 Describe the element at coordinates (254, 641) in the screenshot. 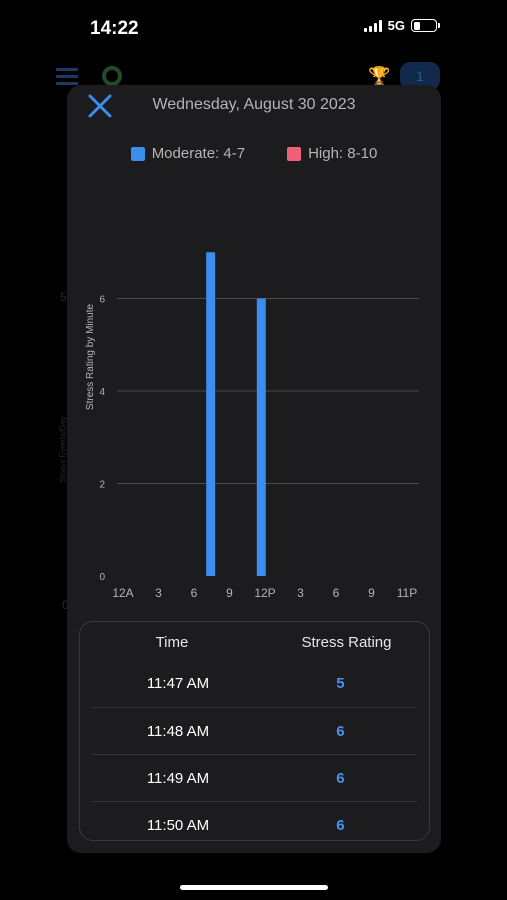

I see `table-header: Time Stress Rating` at that location.